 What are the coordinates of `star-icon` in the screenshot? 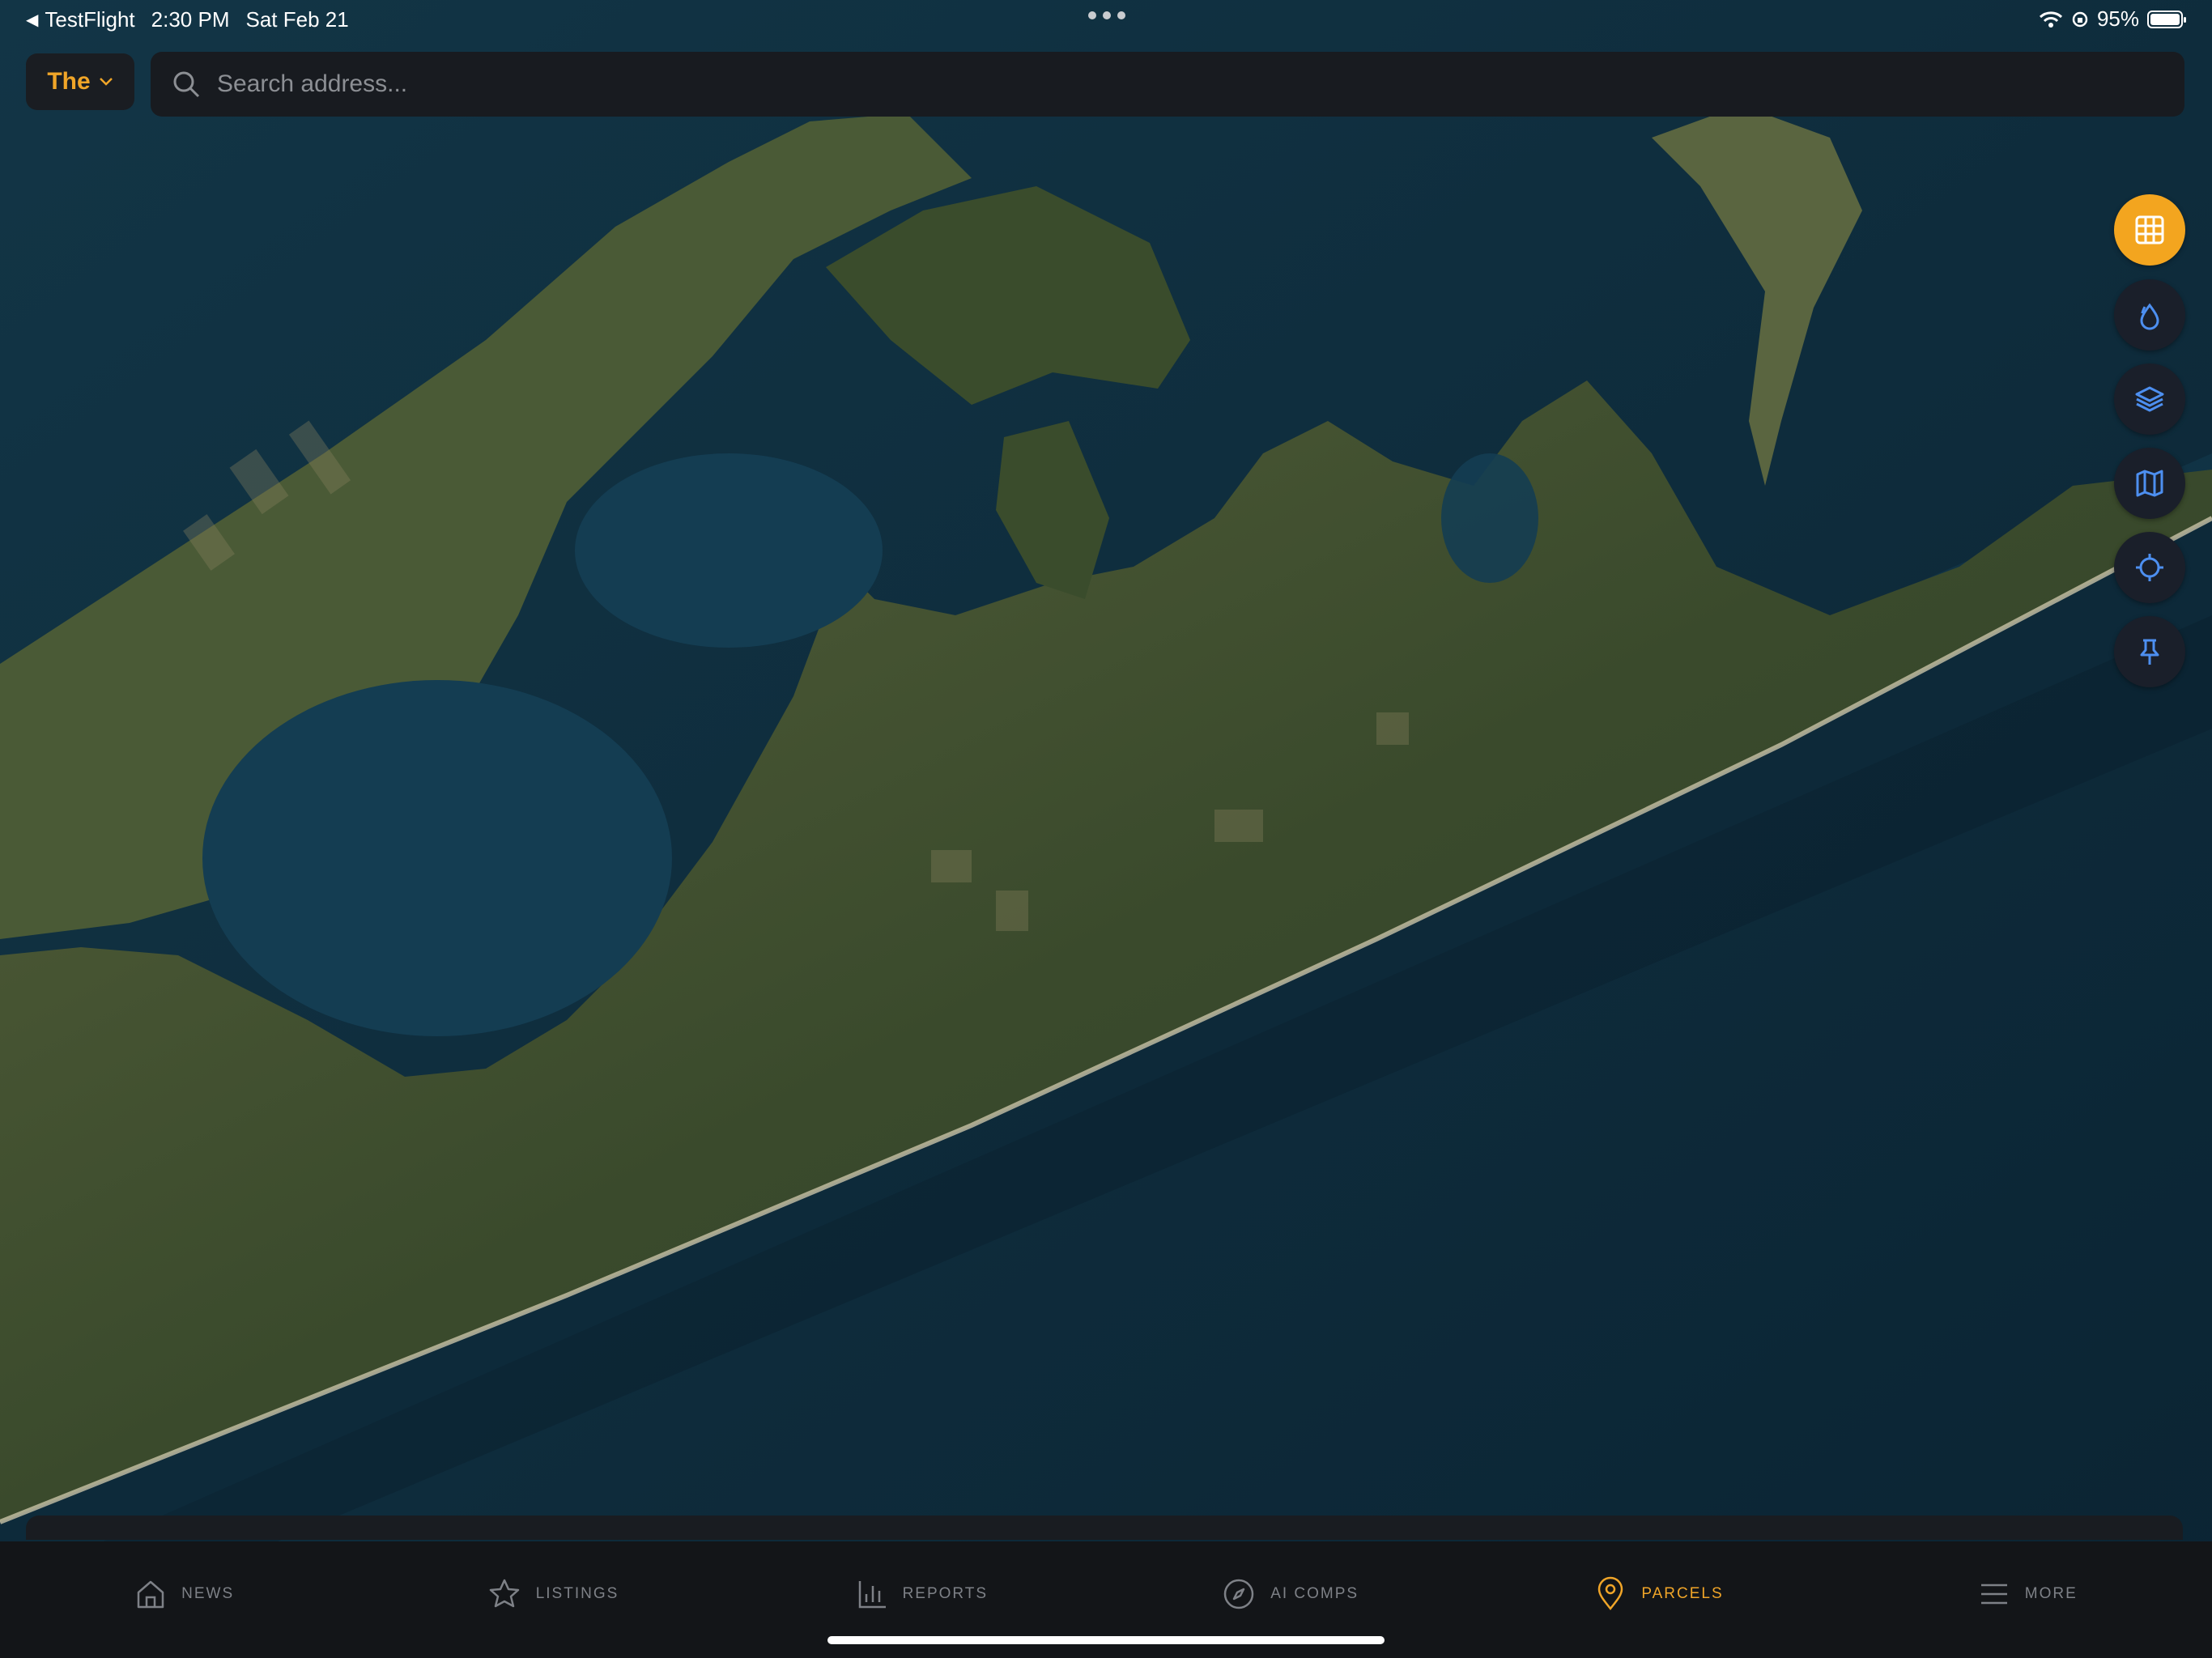 It's located at (504, 1593).